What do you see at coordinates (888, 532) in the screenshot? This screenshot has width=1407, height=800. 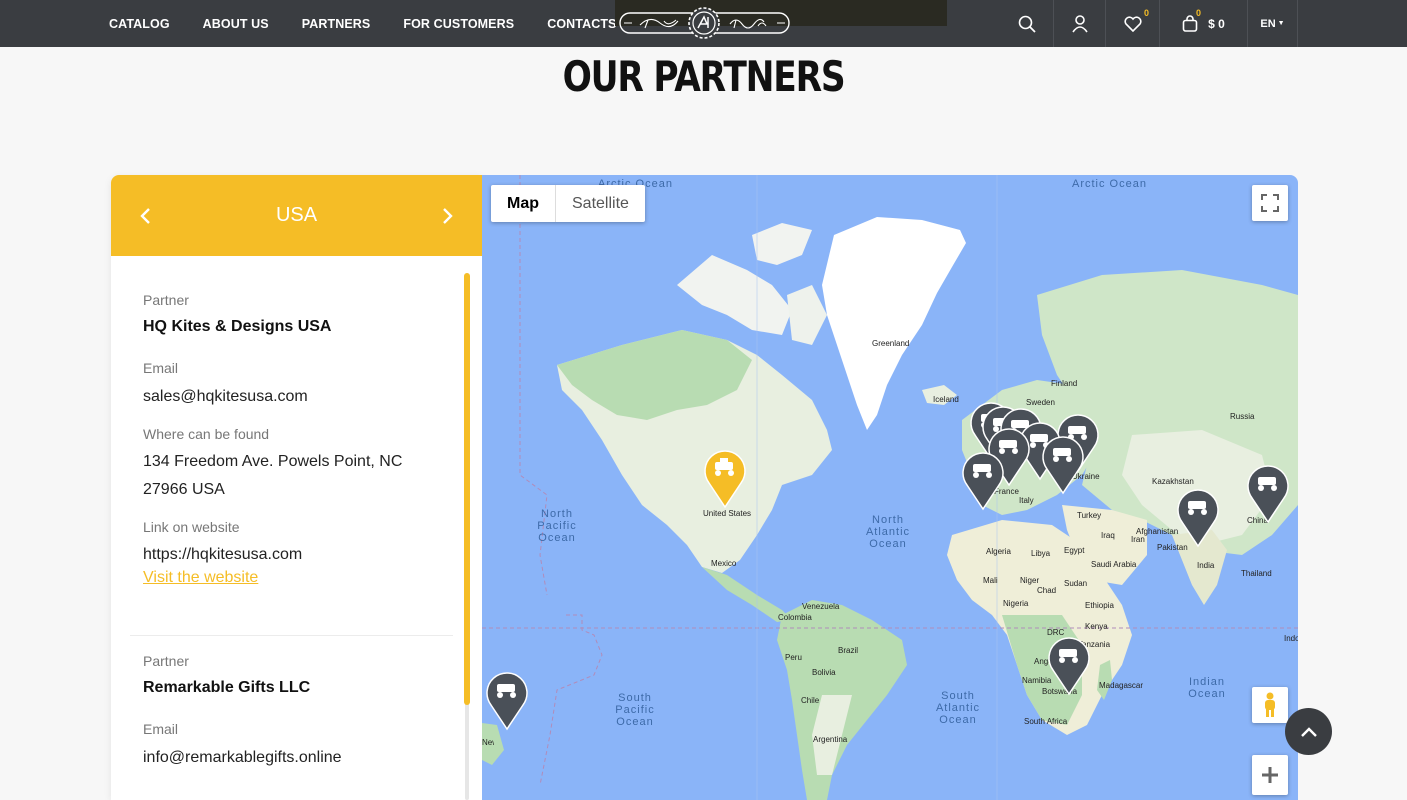 I see `ocean-label: North Atlantic Ocean` at bounding box center [888, 532].